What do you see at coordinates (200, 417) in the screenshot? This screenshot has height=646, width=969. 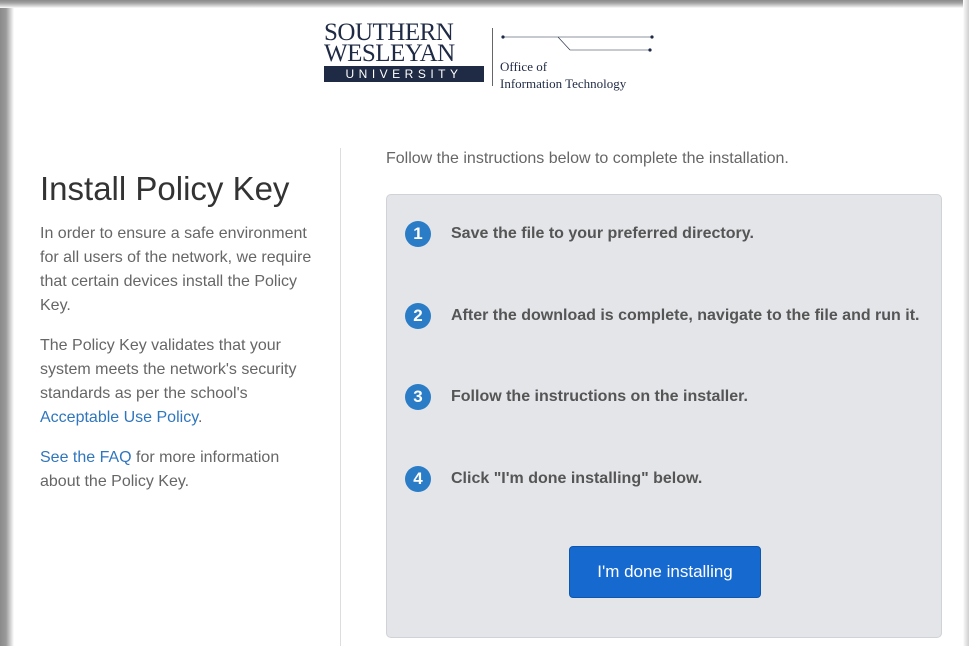 I see `validation-text-suffix: .` at bounding box center [200, 417].